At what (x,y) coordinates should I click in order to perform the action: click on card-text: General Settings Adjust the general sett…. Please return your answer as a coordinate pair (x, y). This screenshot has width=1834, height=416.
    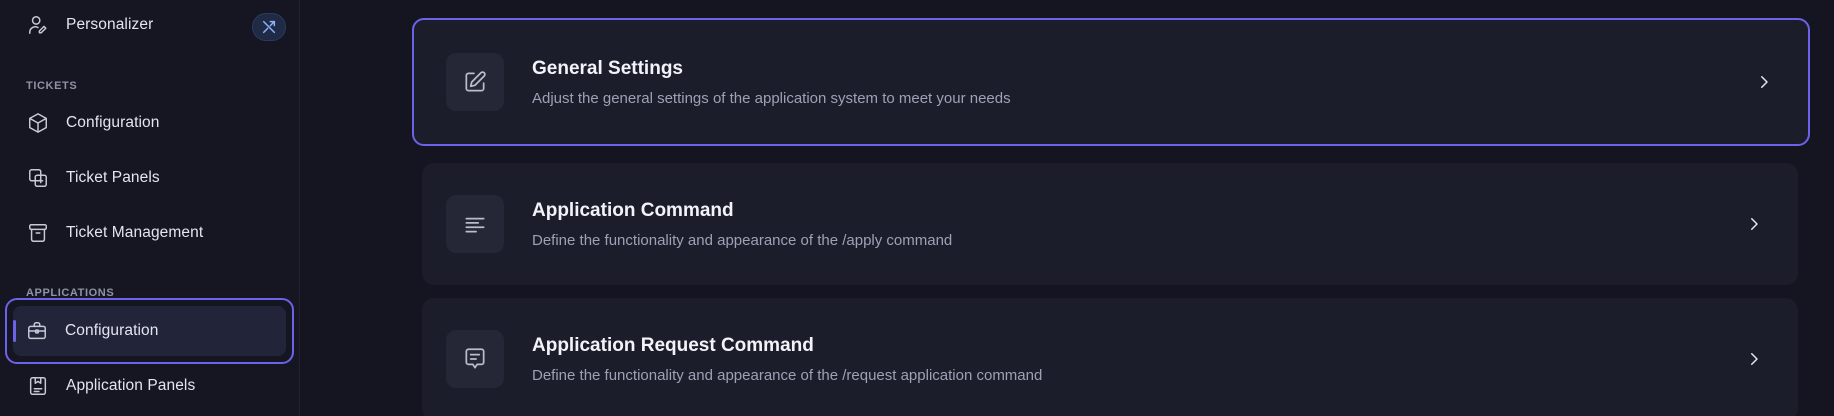
    Looking at the image, I should click on (1142, 82).